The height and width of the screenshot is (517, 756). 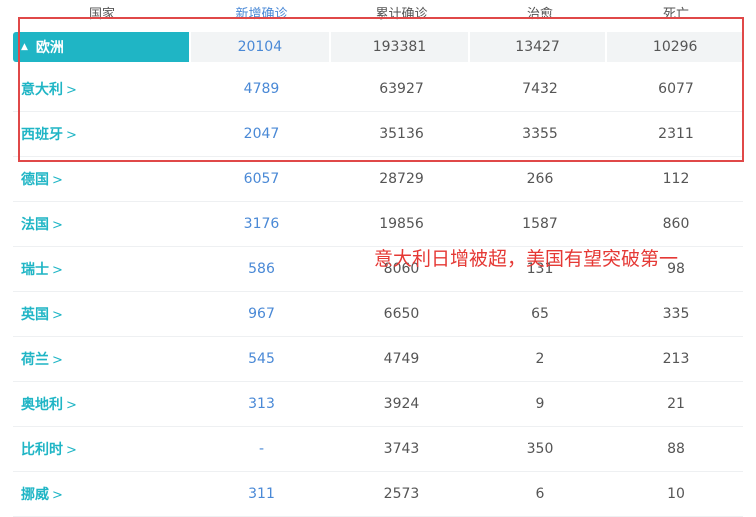 I want to click on table-row: 比利时 > - 3743 350 88, so click(x=378, y=449).